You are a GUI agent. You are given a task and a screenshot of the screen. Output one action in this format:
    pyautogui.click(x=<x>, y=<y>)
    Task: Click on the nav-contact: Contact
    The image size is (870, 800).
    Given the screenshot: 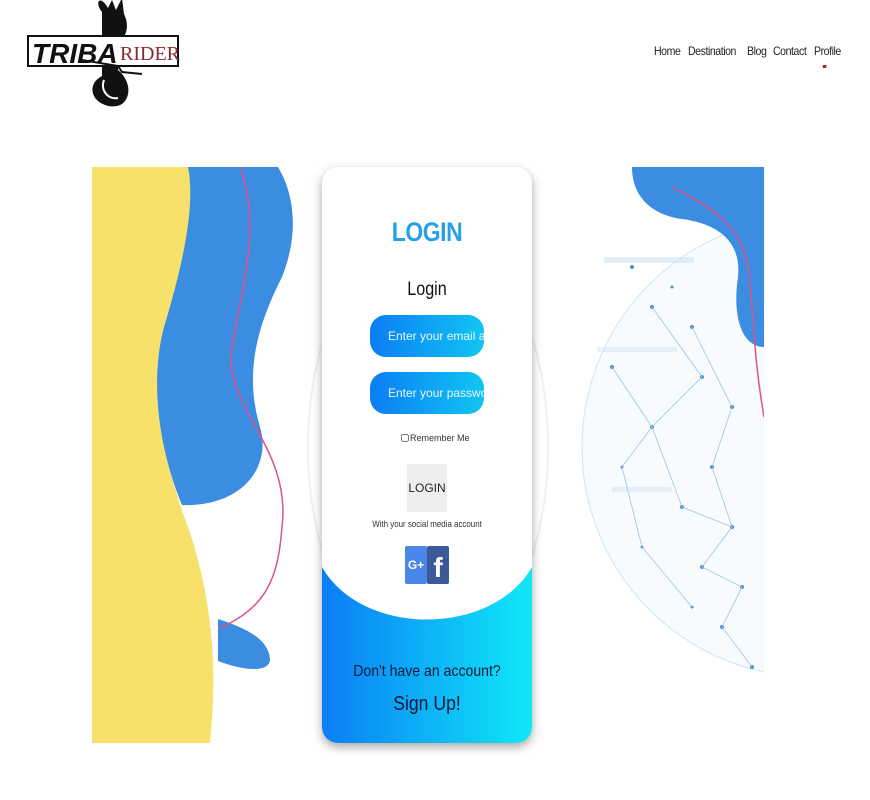 What is the action you would take?
    pyautogui.click(x=790, y=51)
    